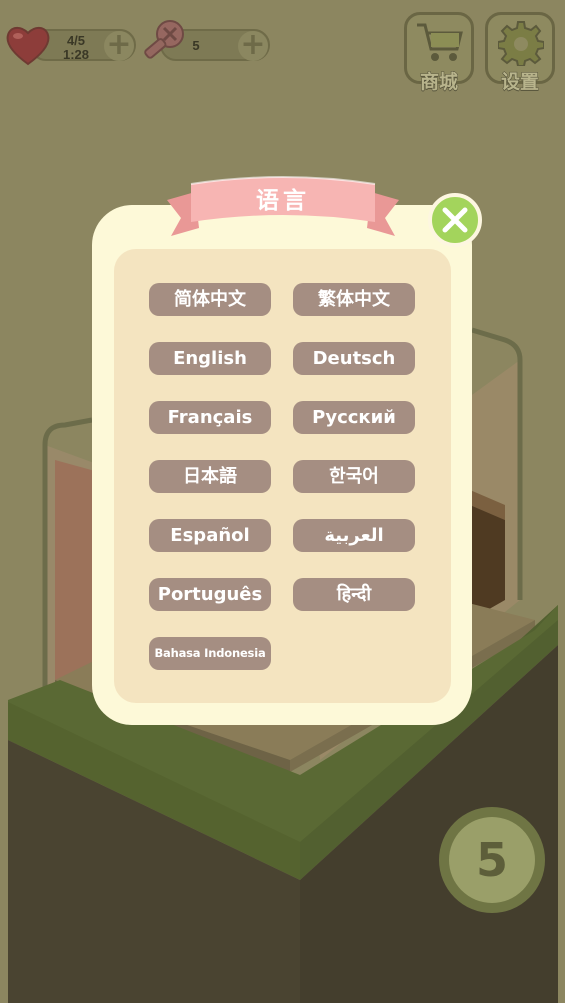  I want to click on lives-count: 4/5, so click(76, 40).